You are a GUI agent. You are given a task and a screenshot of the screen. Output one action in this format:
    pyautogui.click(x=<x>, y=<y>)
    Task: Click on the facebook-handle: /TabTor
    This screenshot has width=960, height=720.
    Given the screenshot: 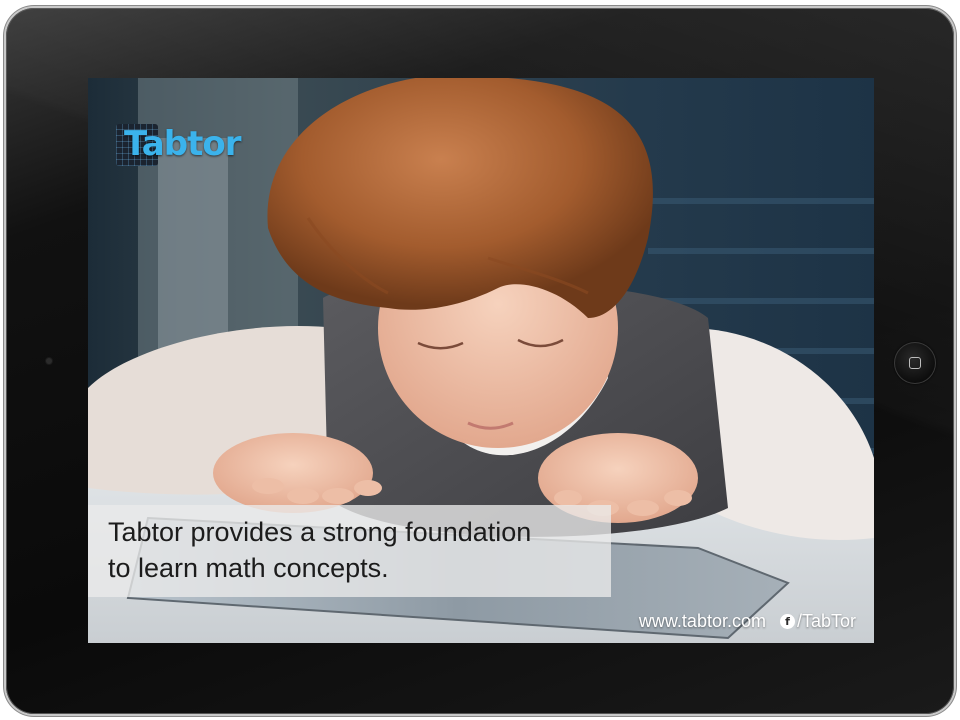 What is the action you would take?
    pyautogui.click(x=826, y=620)
    